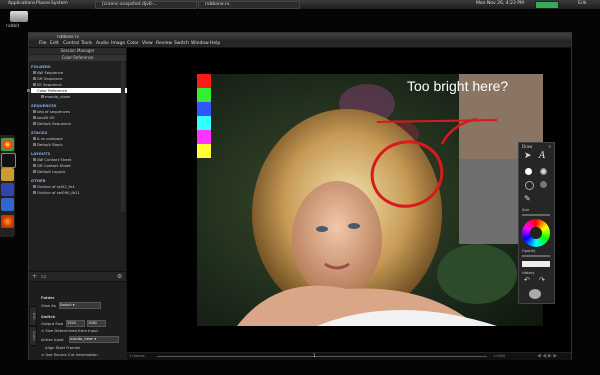 The image size is (600, 375). What do you see at coordinates (164, 43) in the screenshot?
I see `menu-review: Review` at bounding box center [164, 43].